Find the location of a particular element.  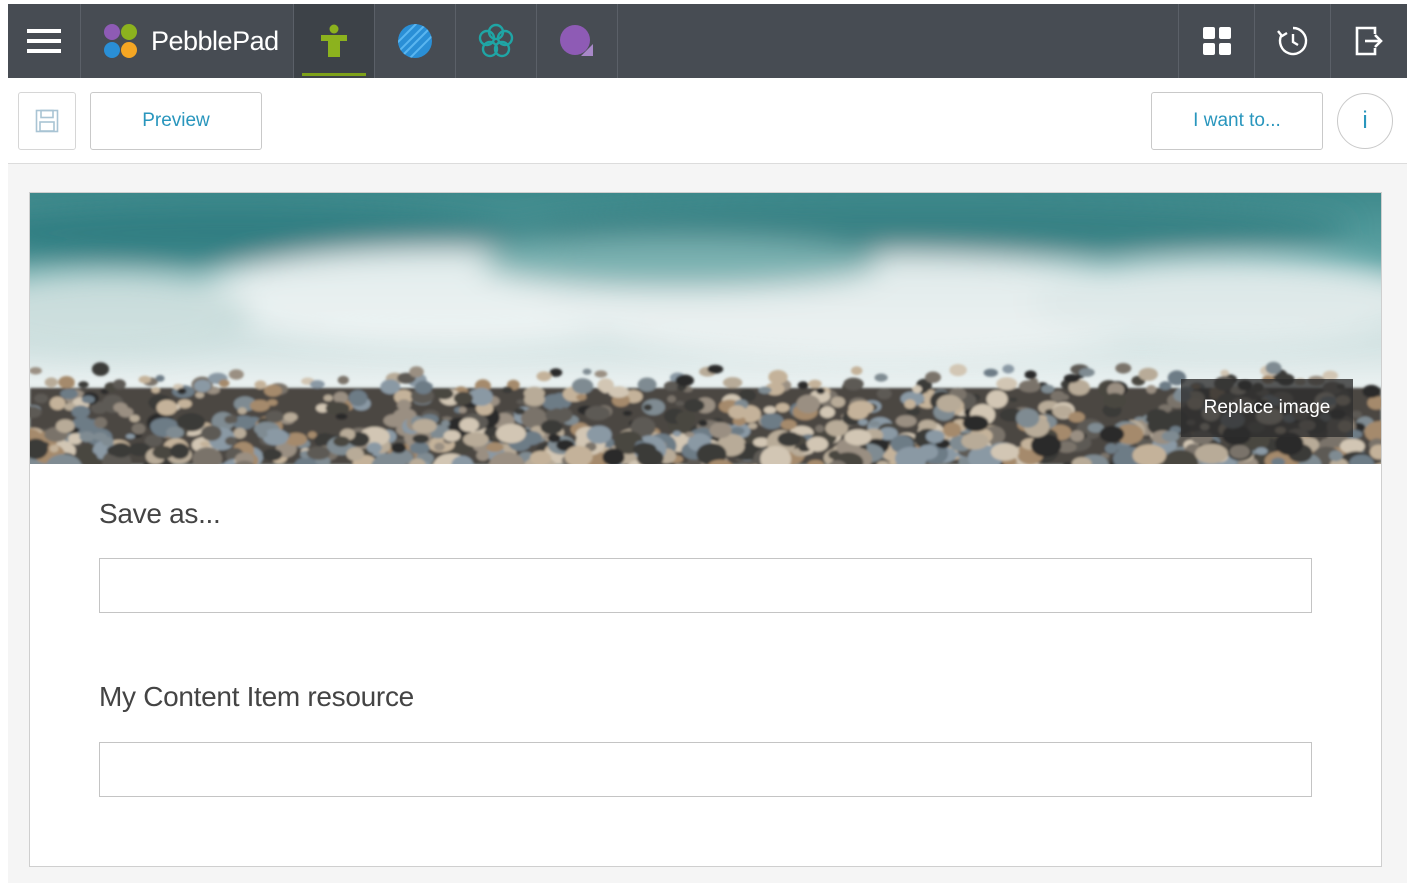

top-navigation-bar: PebblePad is located at coordinates (707, 41).